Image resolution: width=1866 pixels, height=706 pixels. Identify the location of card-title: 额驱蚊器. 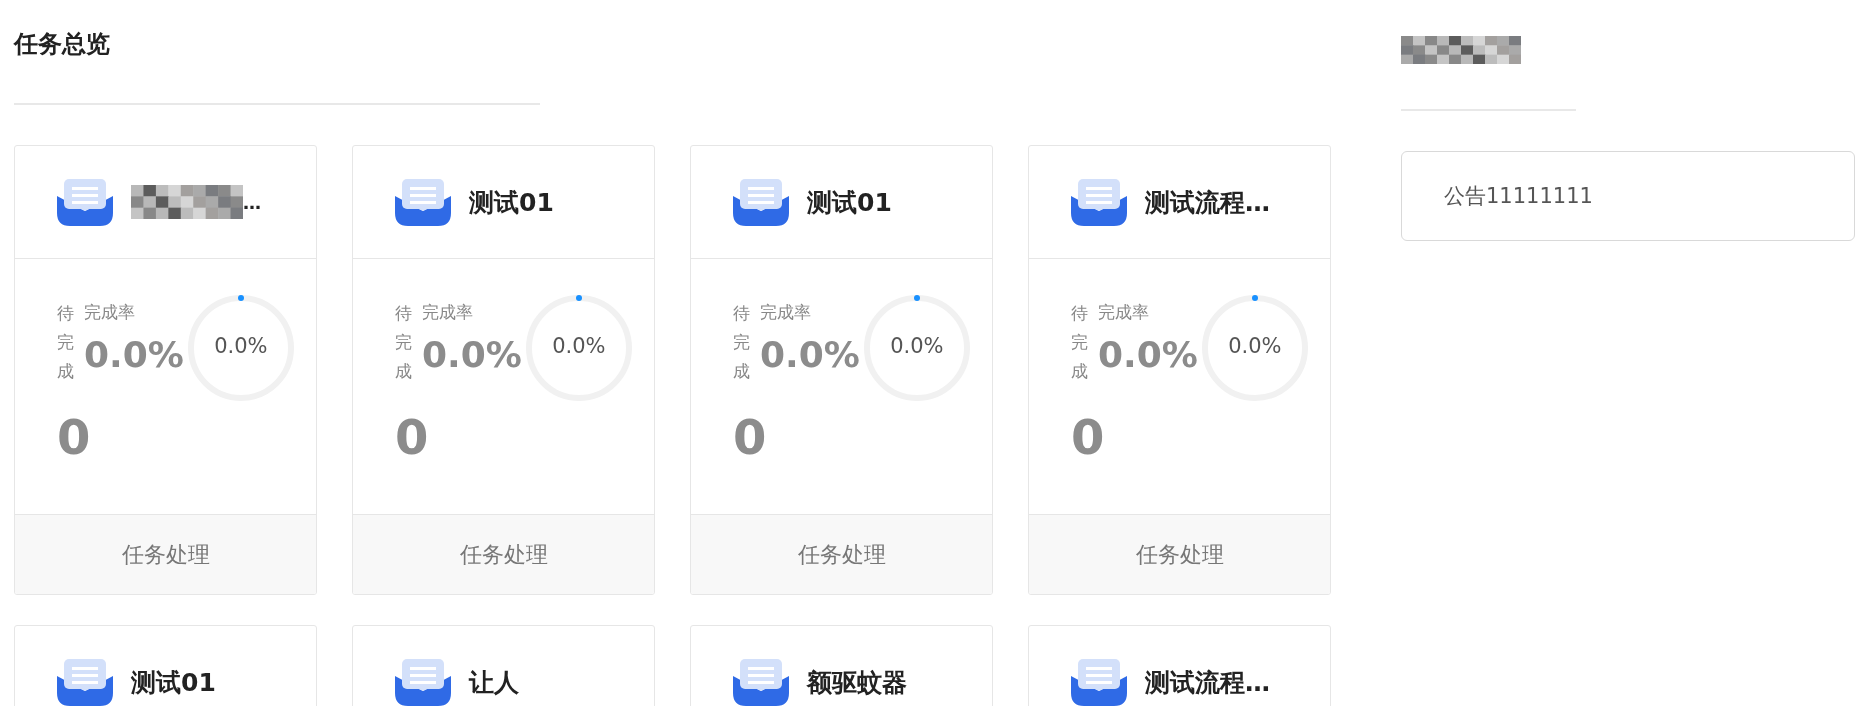
(857, 682).